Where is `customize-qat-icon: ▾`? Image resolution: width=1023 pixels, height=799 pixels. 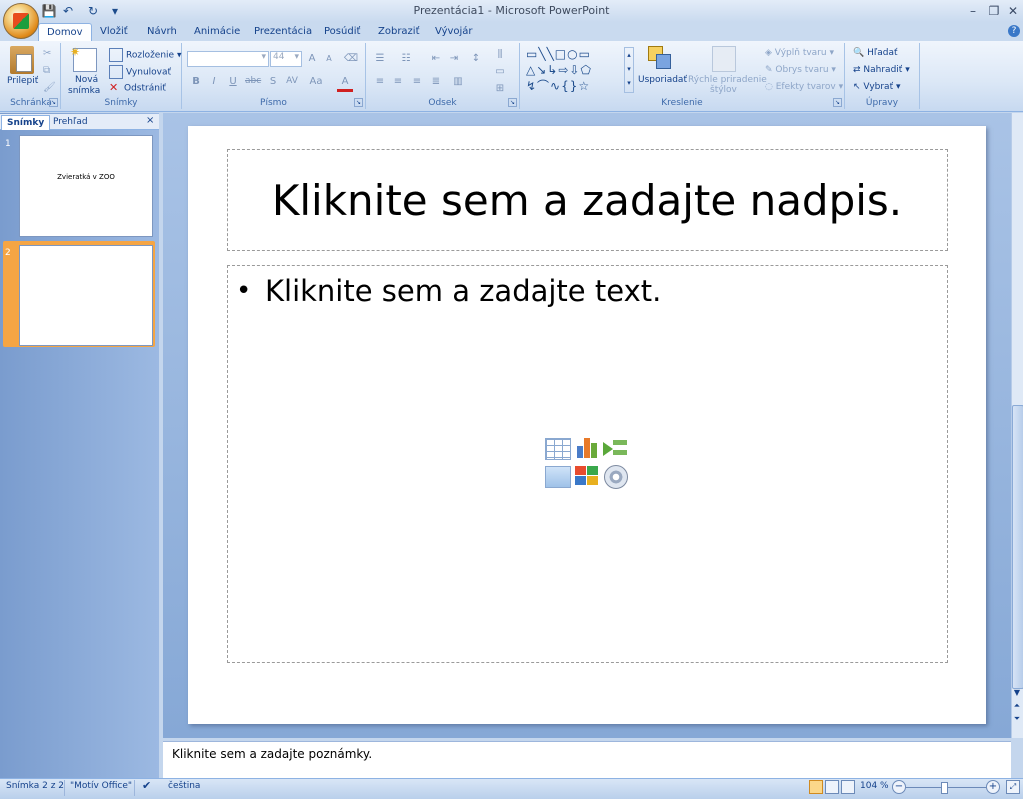 customize-qat-icon: ▾ is located at coordinates (115, 11).